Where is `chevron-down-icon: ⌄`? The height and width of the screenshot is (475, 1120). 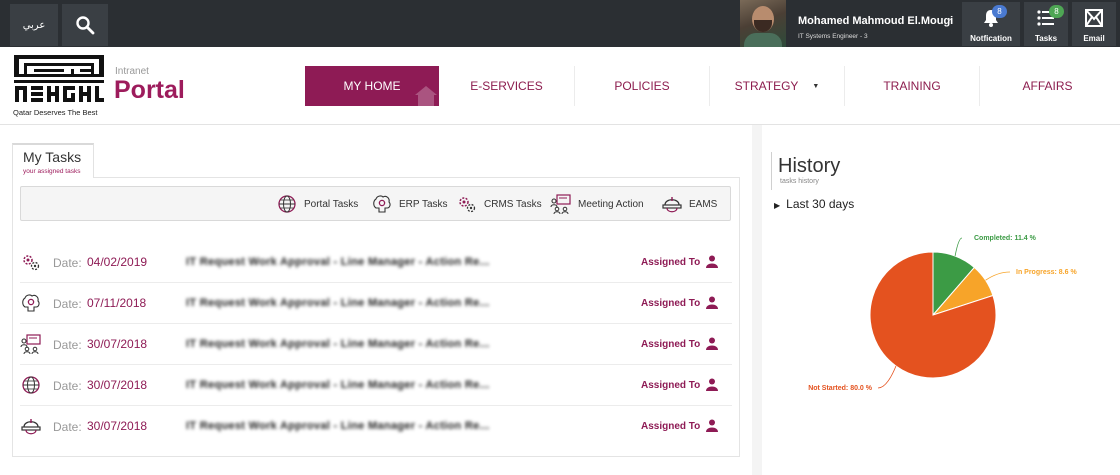
chevron-down-icon: ⌄ is located at coordinates (949, 18).